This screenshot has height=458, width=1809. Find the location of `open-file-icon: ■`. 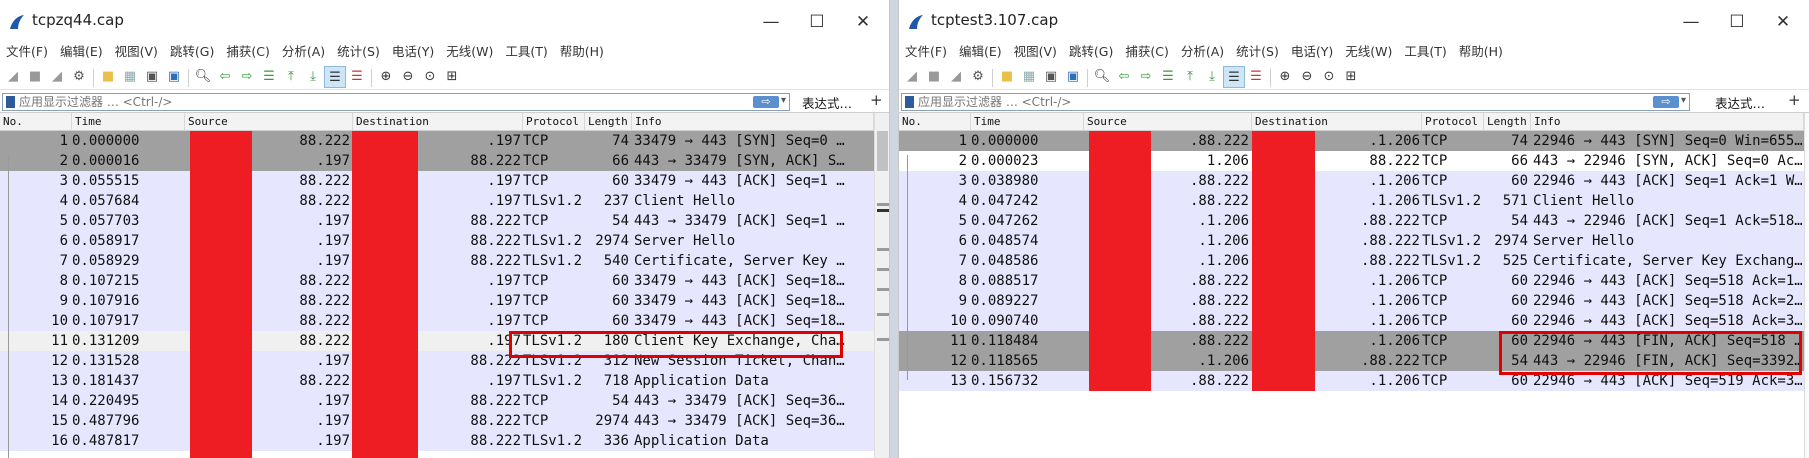

open-file-icon: ■ is located at coordinates (1007, 77).